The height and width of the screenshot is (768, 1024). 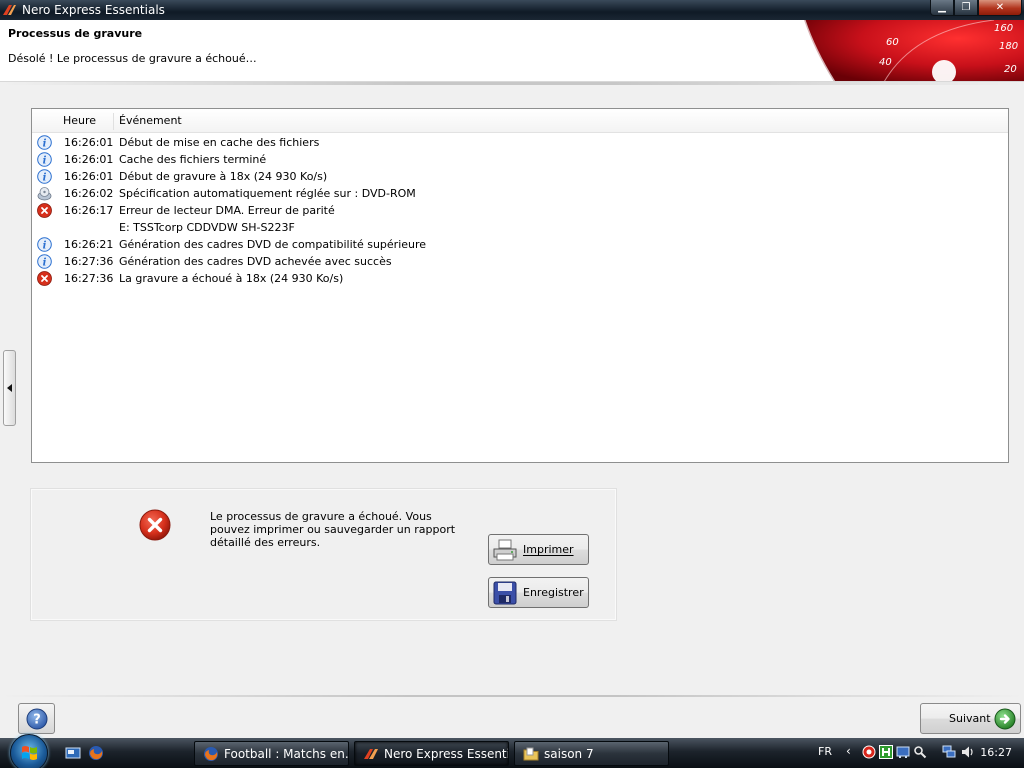 What do you see at coordinates (949, 752) in the screenshot?
I see `network-tray-icon` at bounding box center [949, 752].